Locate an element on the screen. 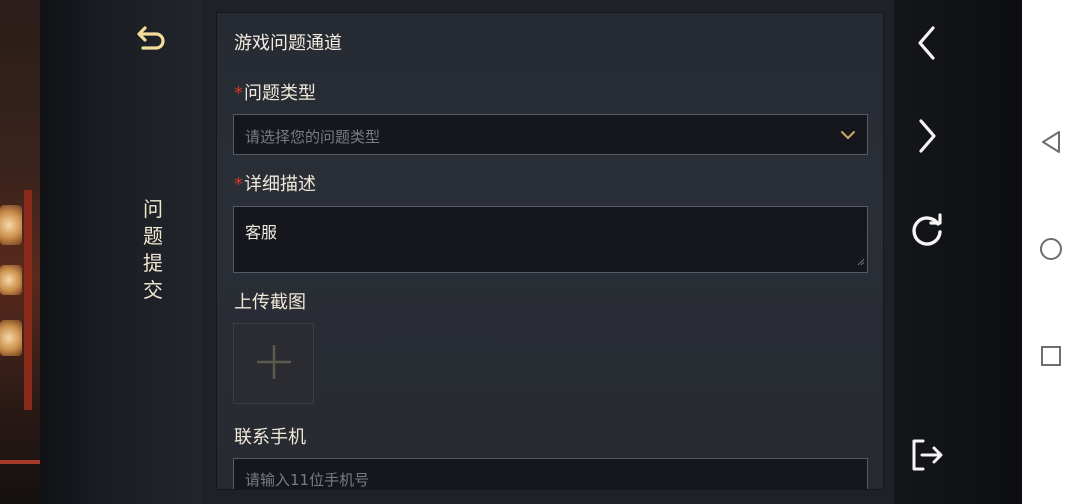  phone-label: 联系手机 is located at coordinates (270, 437).